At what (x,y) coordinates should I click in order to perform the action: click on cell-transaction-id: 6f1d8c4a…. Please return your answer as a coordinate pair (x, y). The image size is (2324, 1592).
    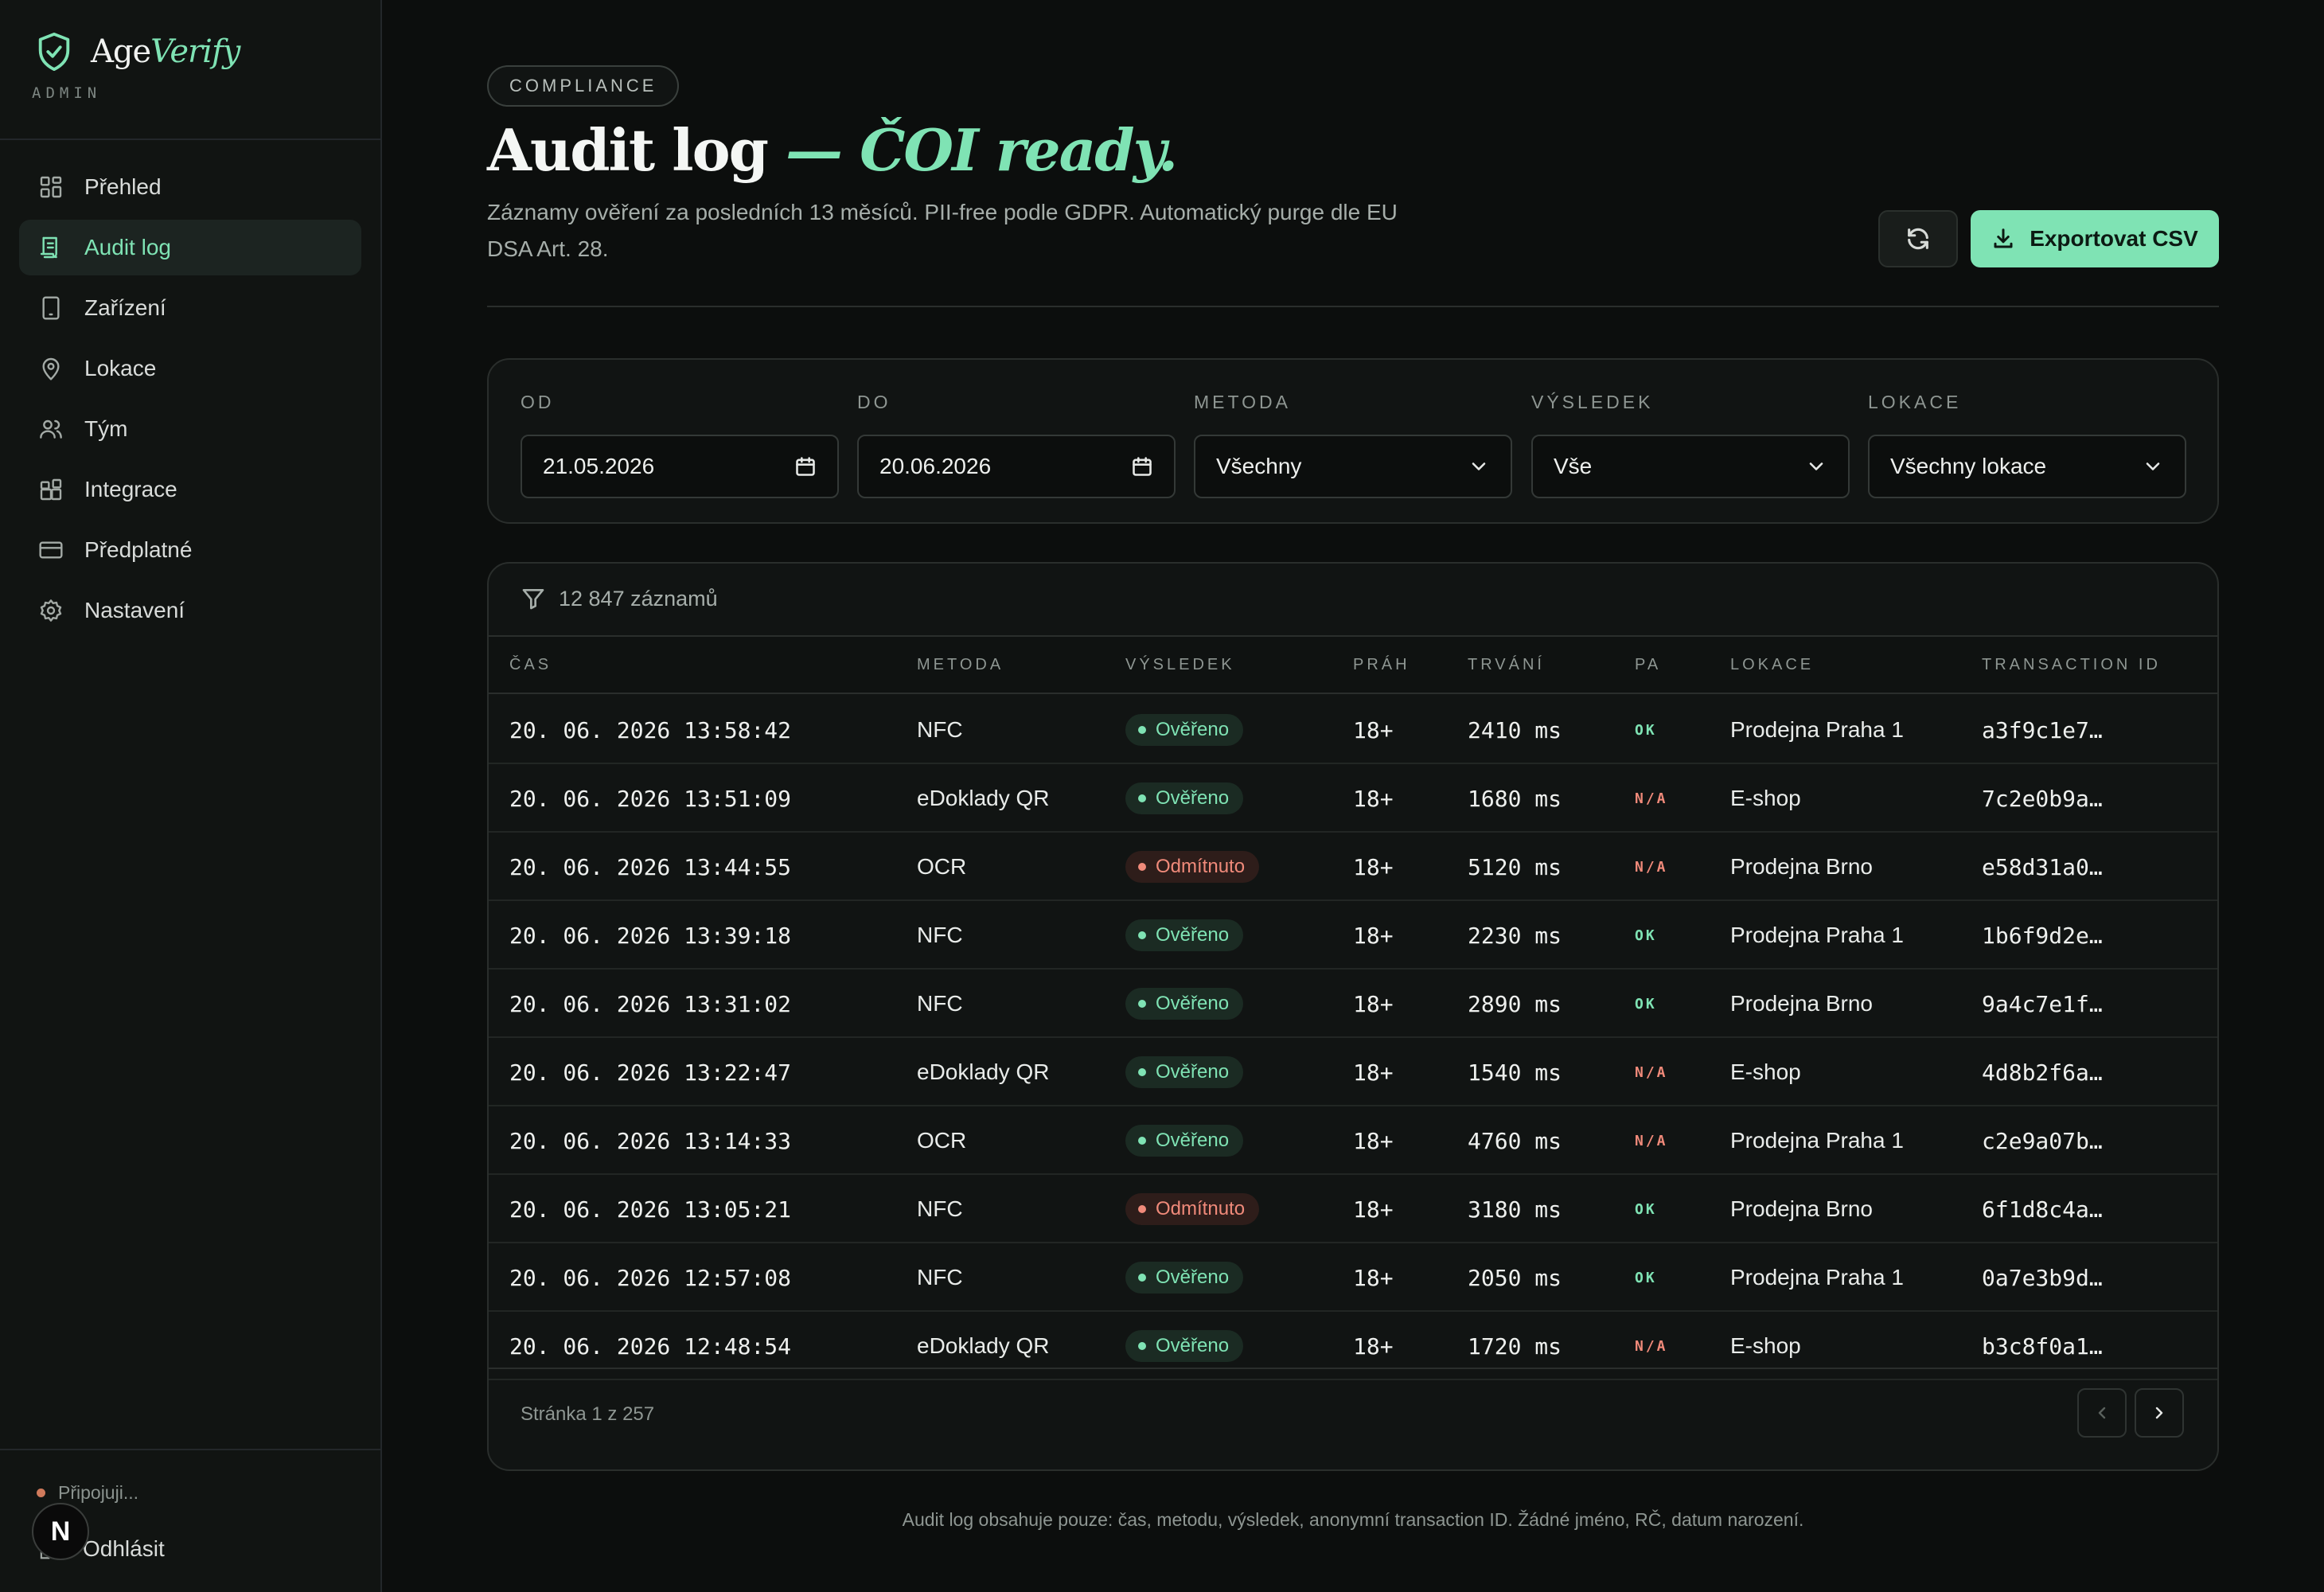
    Looking at the image, I should click on (2042, 1209).